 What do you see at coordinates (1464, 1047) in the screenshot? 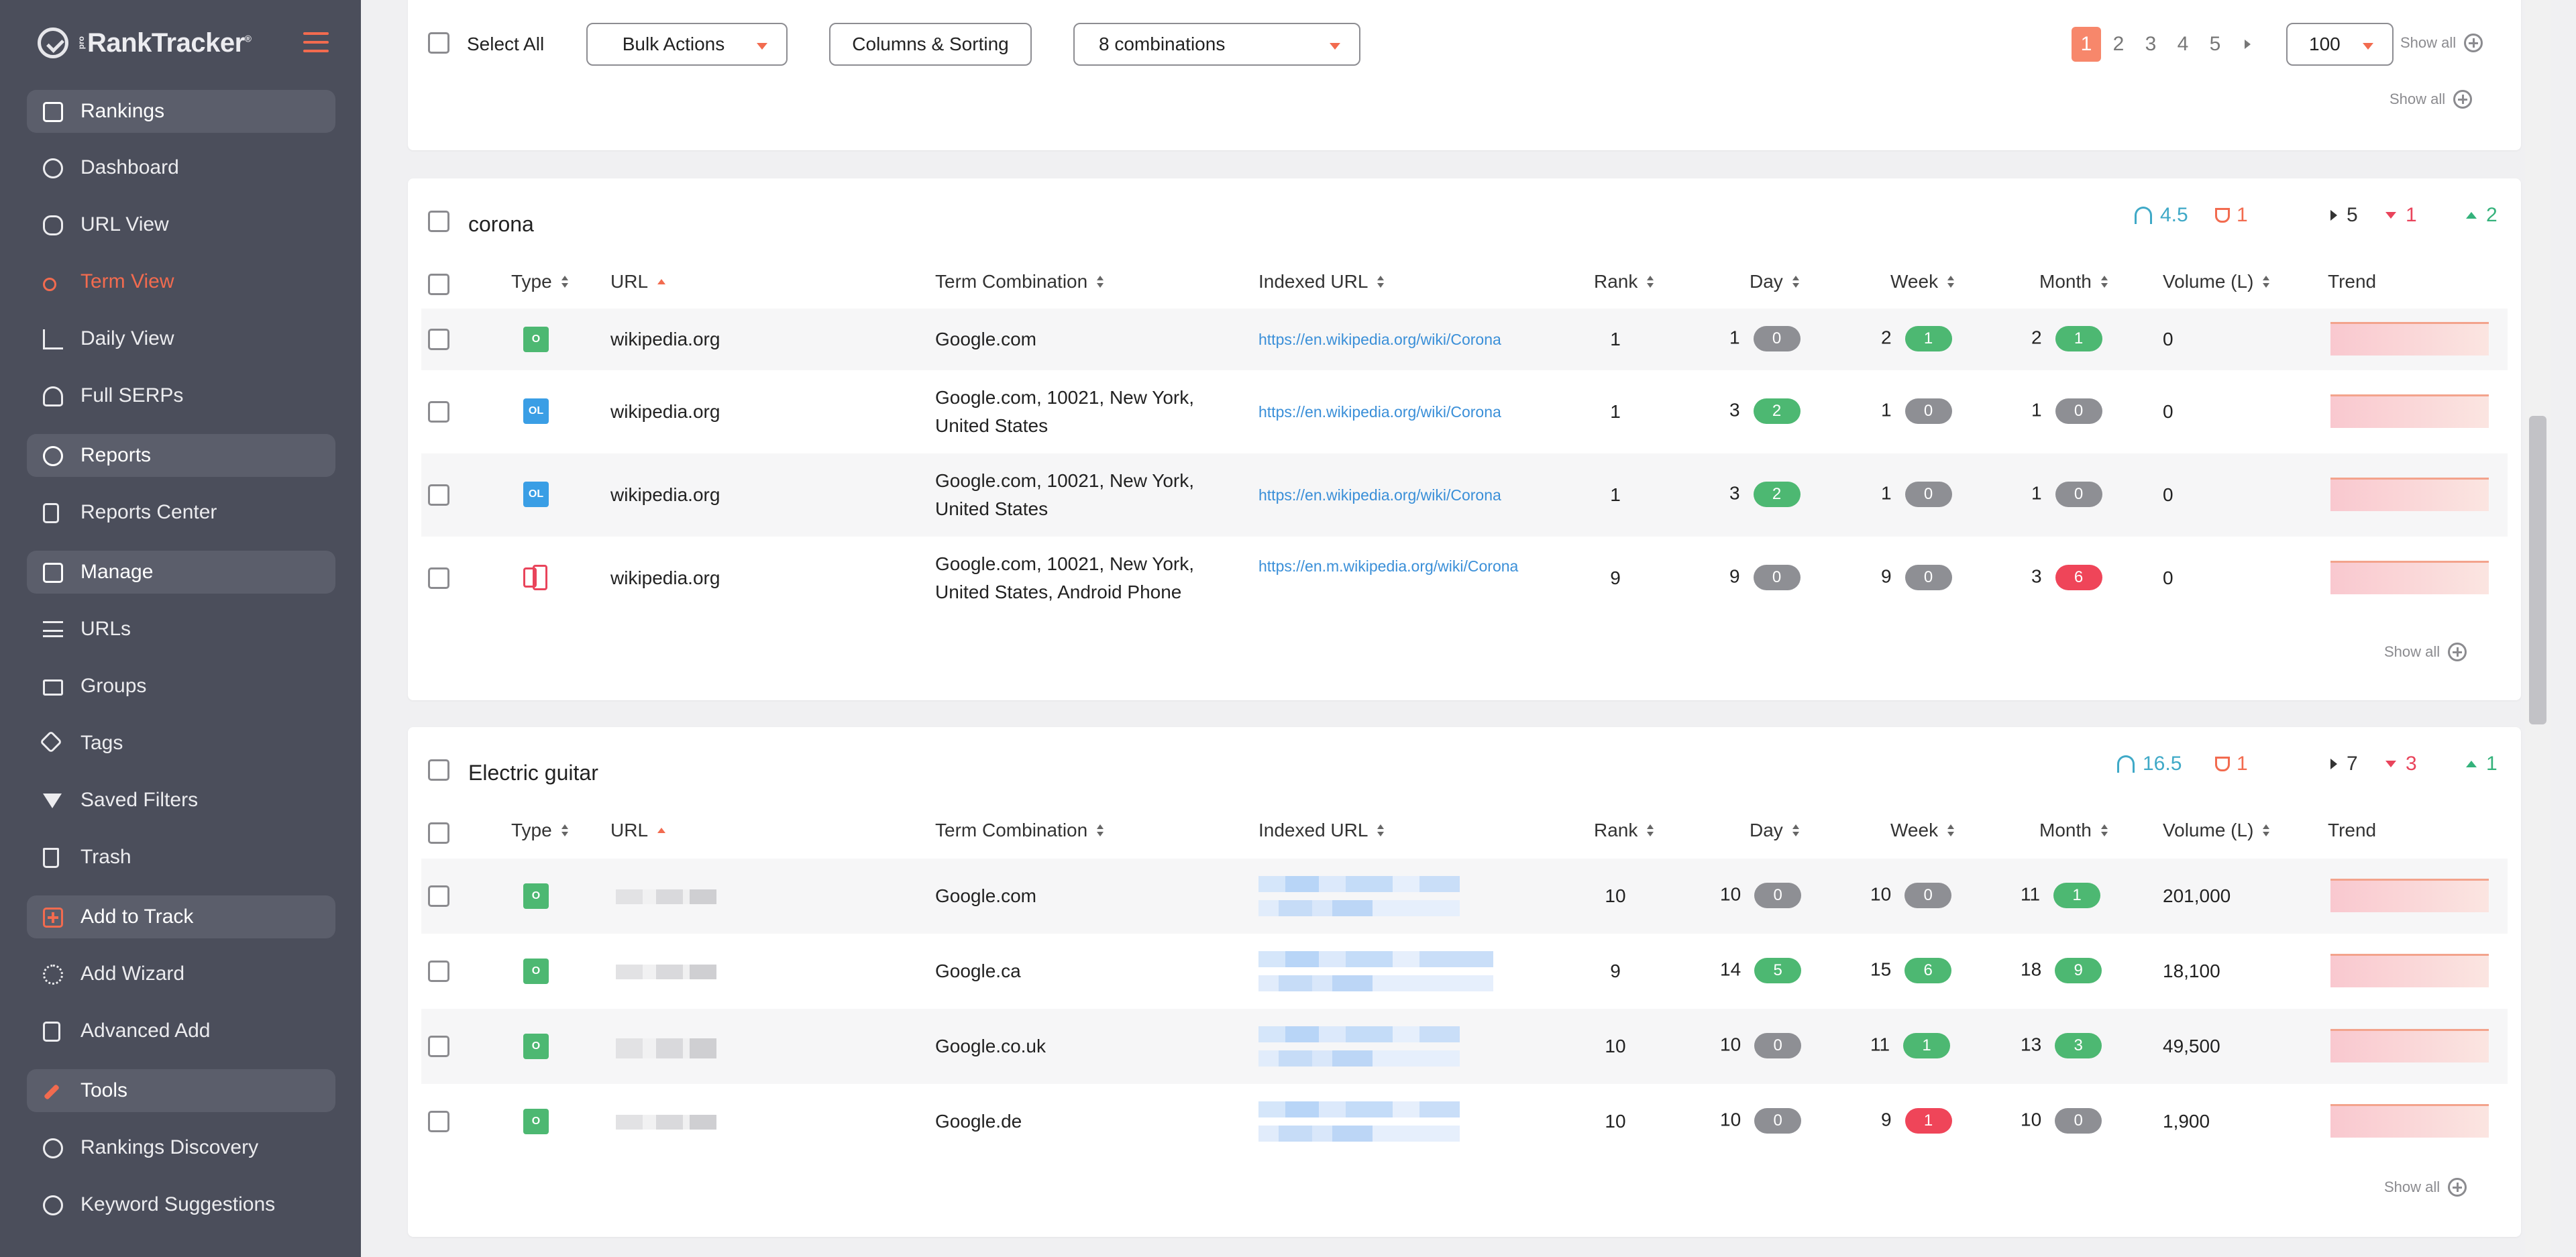
I see `table-row: O Google.co.uk 10 10 0 11 1 13 3 49,500` at bounding box center [1464, 1047].